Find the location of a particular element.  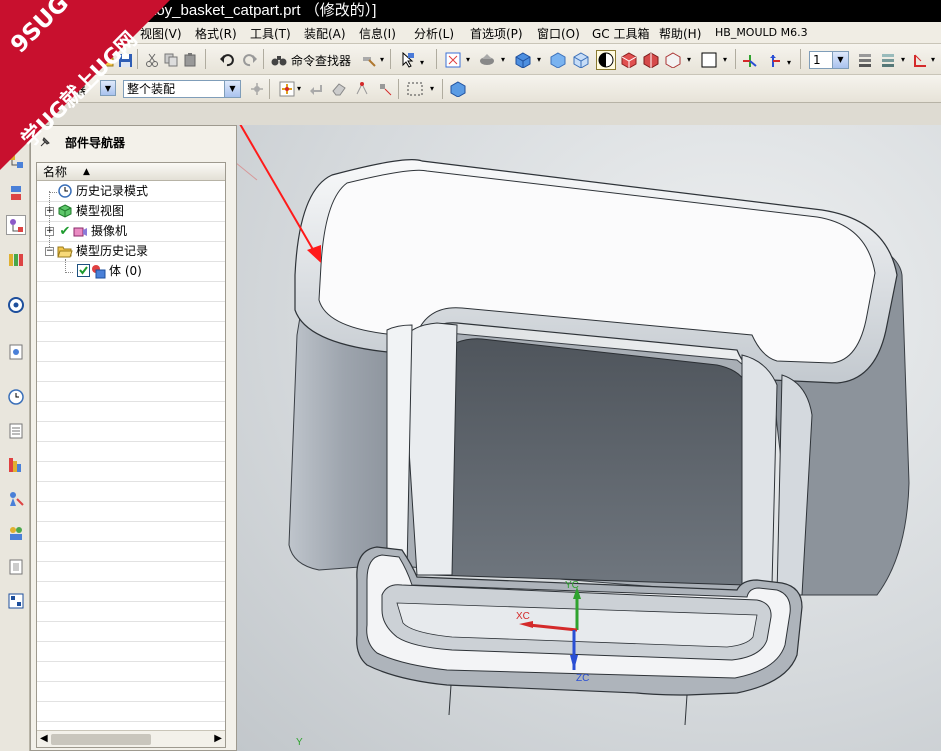

solid-cube-icon is located at coordinates (558, 60).